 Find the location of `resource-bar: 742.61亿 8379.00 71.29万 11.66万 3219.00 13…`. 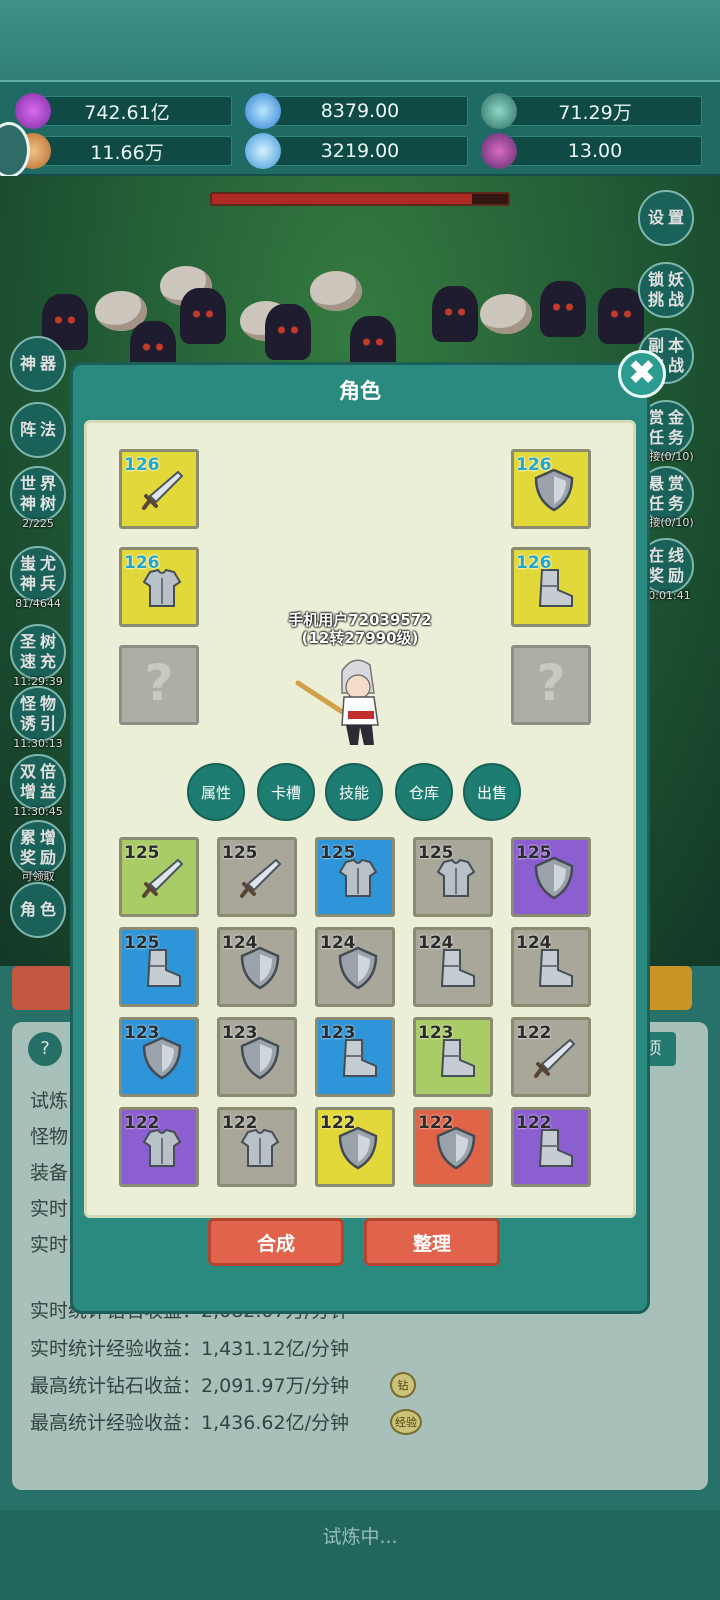

resource-bar: 742.61亿 8379.00 71.29万 11.66万 3219.00 13… is located at coordinates (360, 128).